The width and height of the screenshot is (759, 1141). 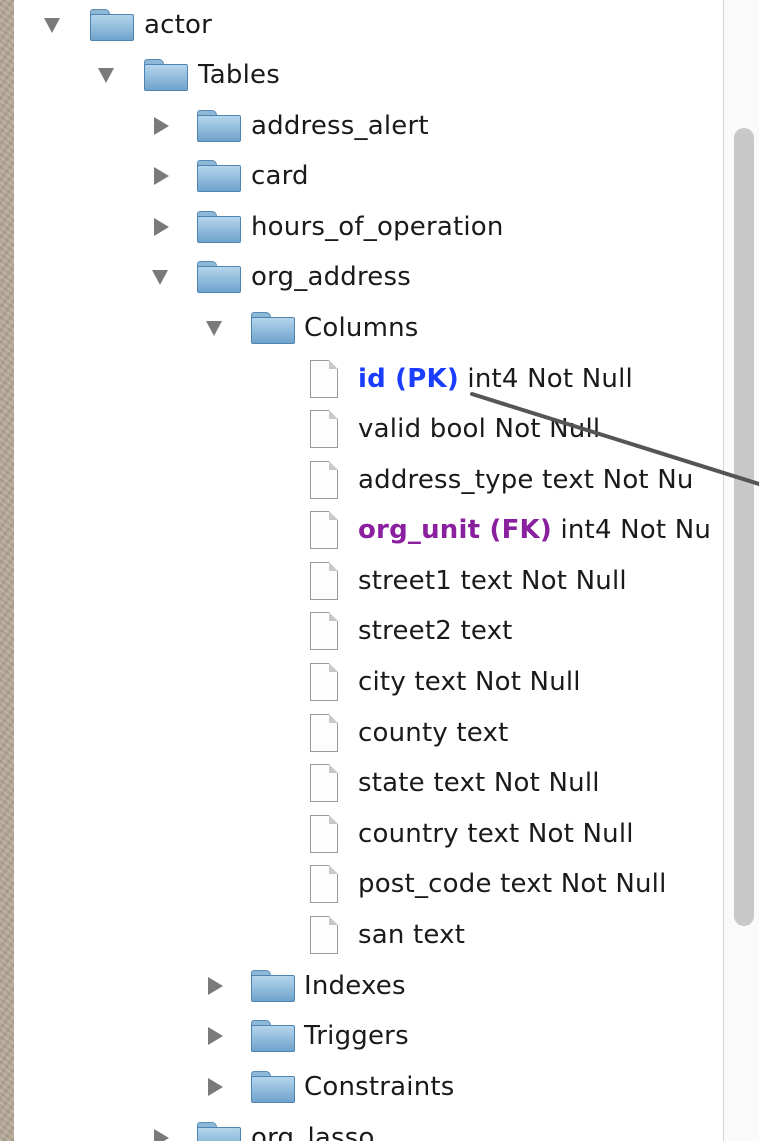 I want to click on column-detail: valid bool Not Null, so click(x=479, y=429).